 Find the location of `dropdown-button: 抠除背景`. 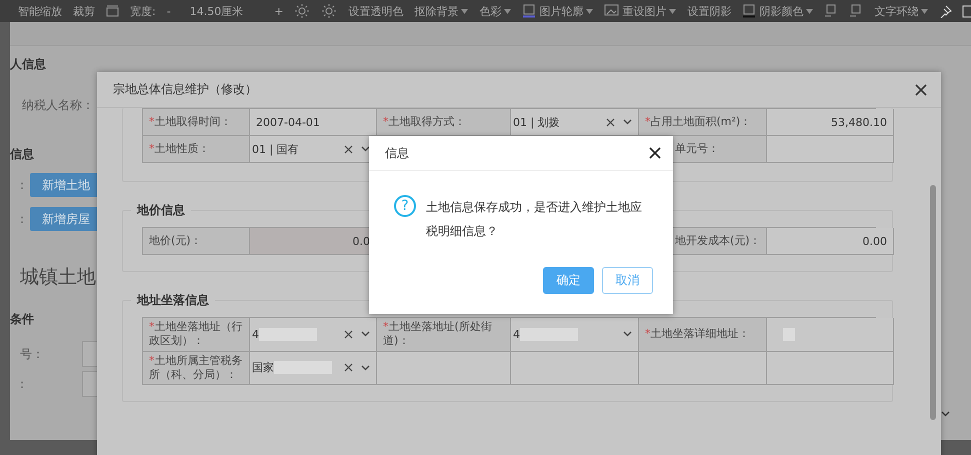

dropdown-button: 抠除背景 is located at coordinates (441, 11).